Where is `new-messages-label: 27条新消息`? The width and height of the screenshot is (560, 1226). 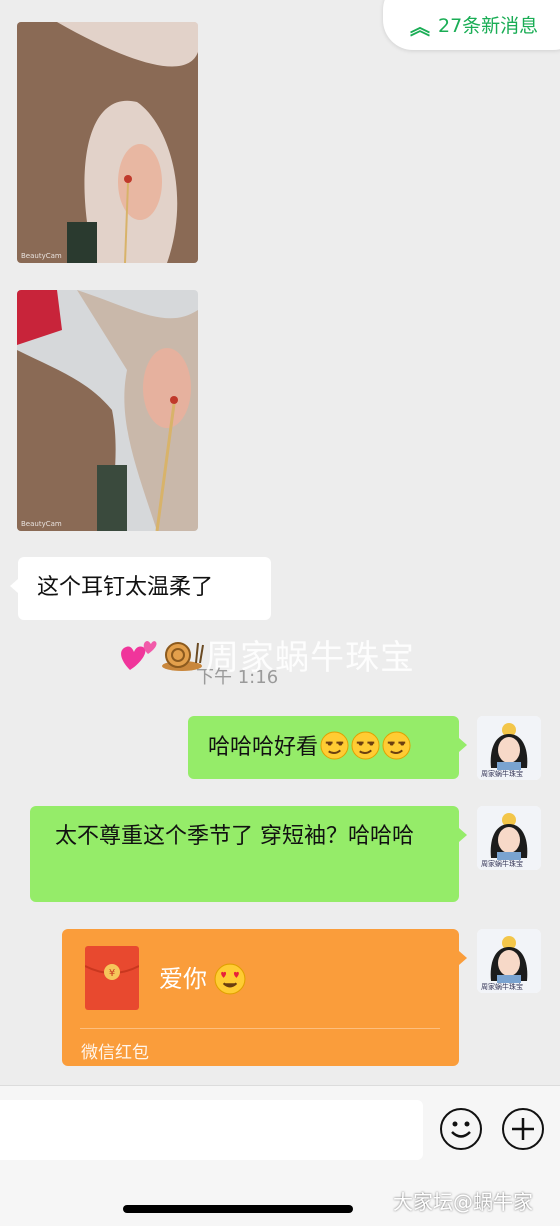 new-messages-label: 27条新消息 is located at coordinates (488, 26).